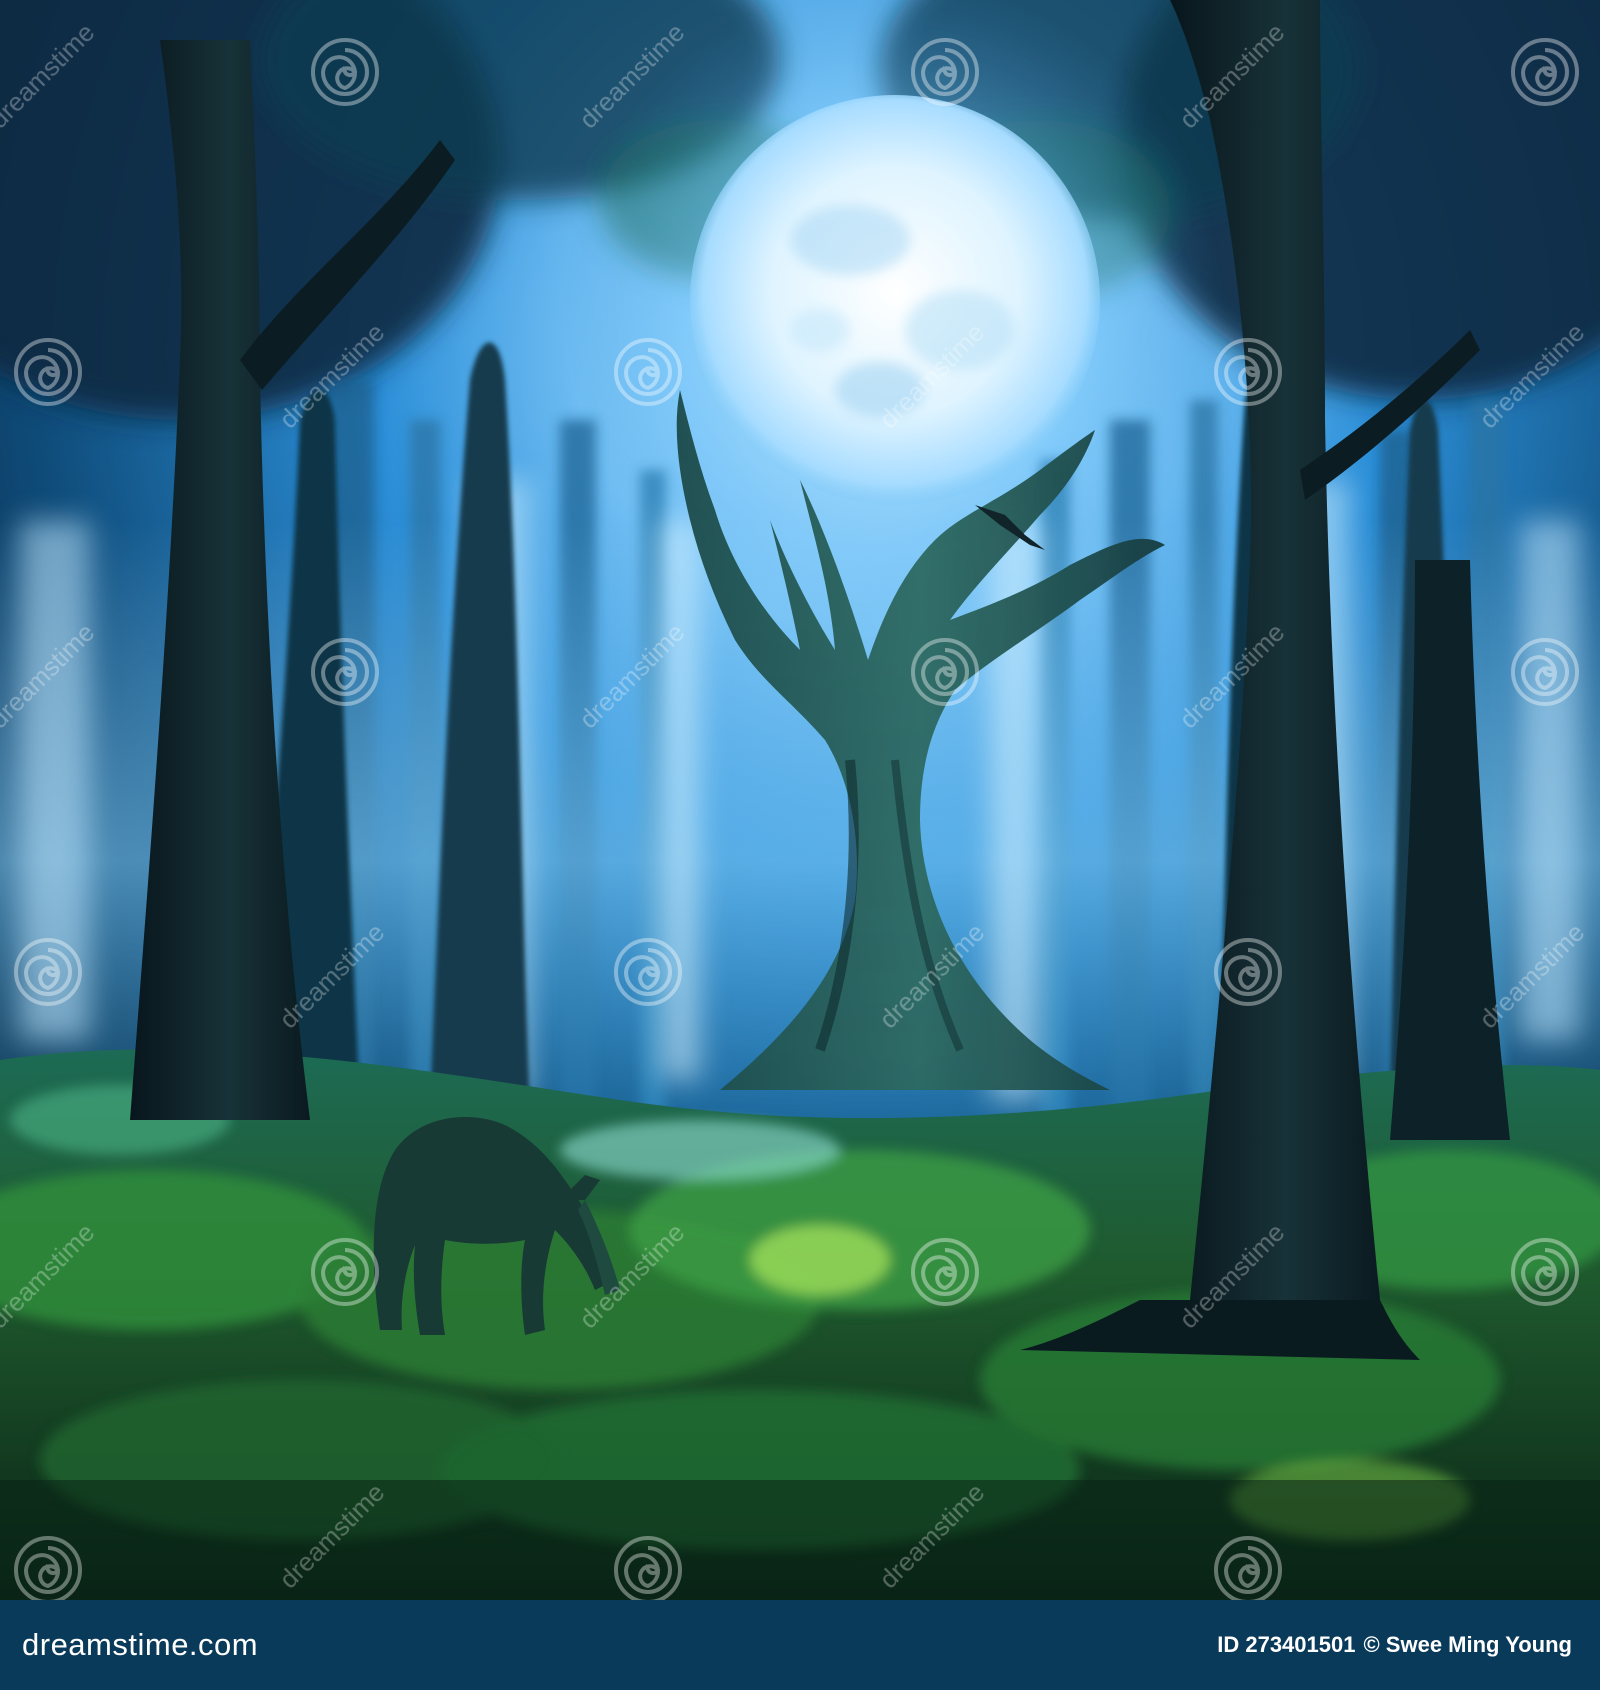 Image resolution: width=1600 pixels, height=1690 pixels. What do you see at coordinates (1286, 1644) in the screenshot?
I see `image-id: ID 273401501` at bounding box center [1286, 1644].